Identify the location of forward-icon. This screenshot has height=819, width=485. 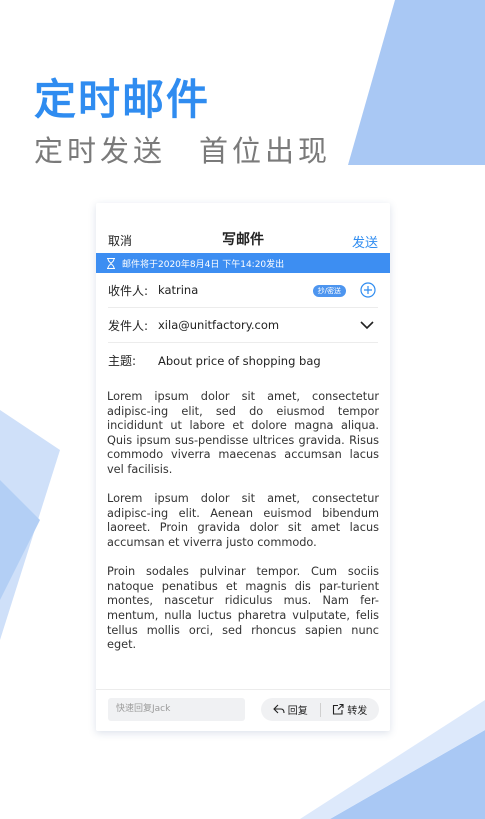
(338, 709).